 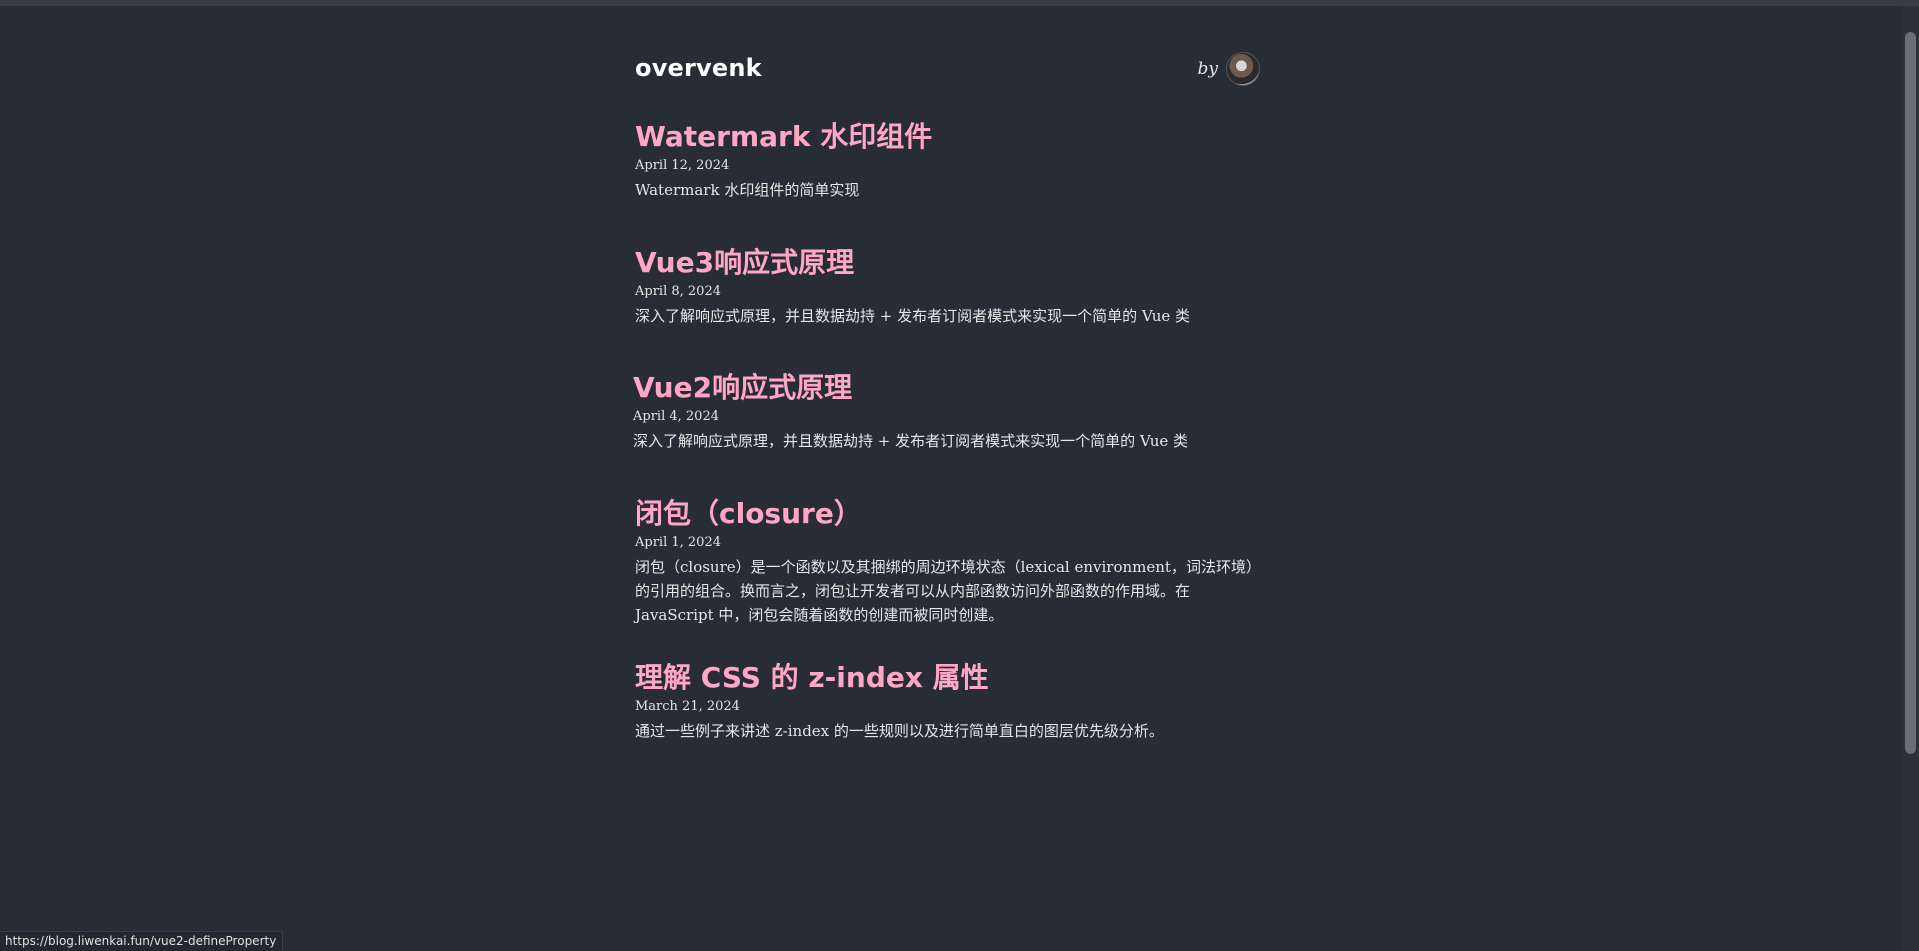 What do you see at coordinates (947, 263) in the screenshot?
I see `post-title-link: Vue3响应式原理` at bounding box center [947, 263].